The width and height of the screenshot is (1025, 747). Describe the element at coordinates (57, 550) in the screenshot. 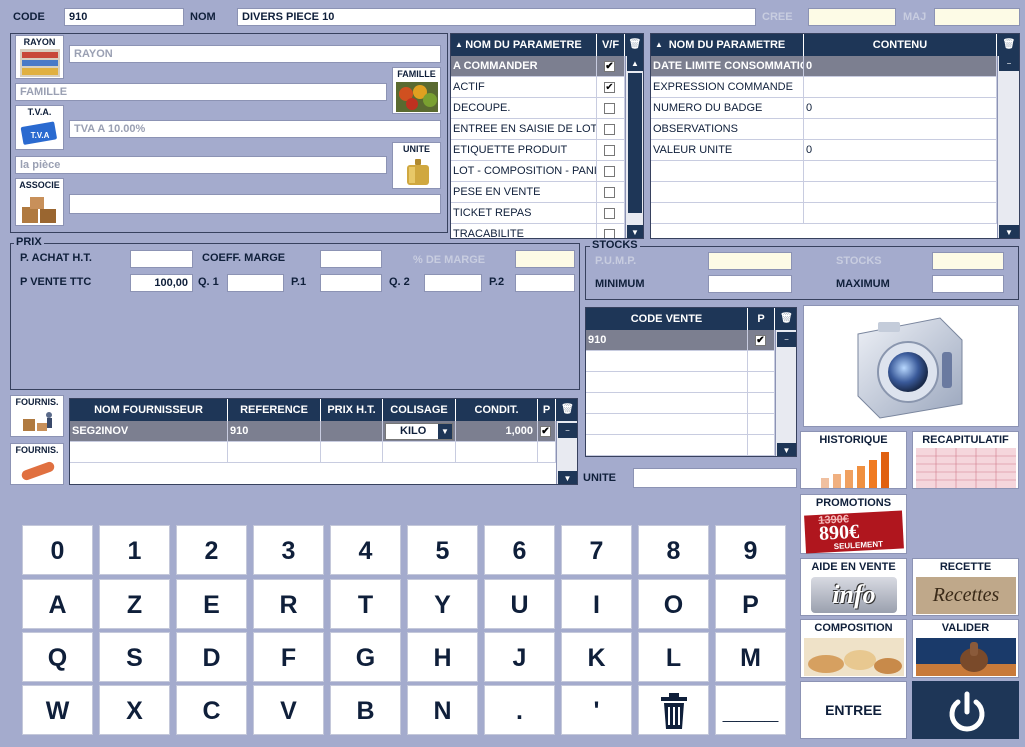

I see `key: 0` at that location.